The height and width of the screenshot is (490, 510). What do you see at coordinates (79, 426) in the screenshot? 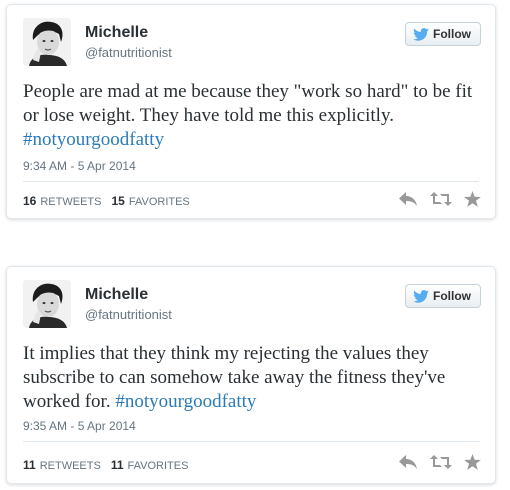
I see `timestamp: 9:35 AM - 5 Apr 2014` at bounding box center [79, 426].